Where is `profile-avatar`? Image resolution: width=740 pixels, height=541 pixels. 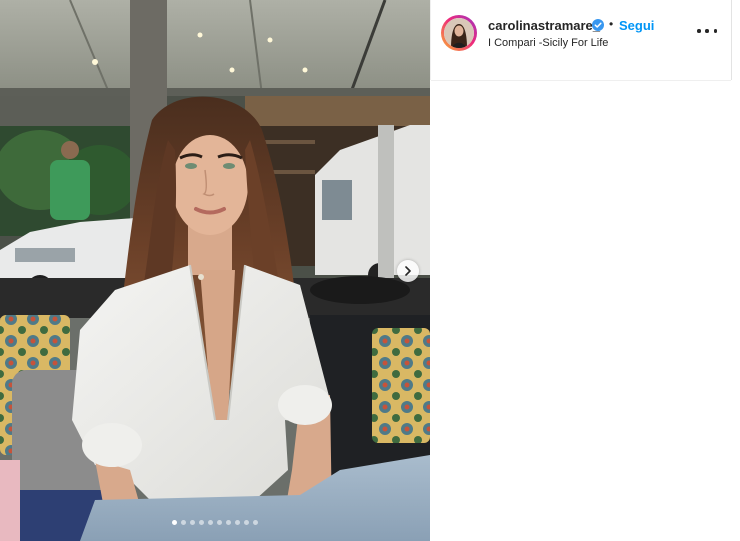
profile-avatar is located at coordinates (459, 33).